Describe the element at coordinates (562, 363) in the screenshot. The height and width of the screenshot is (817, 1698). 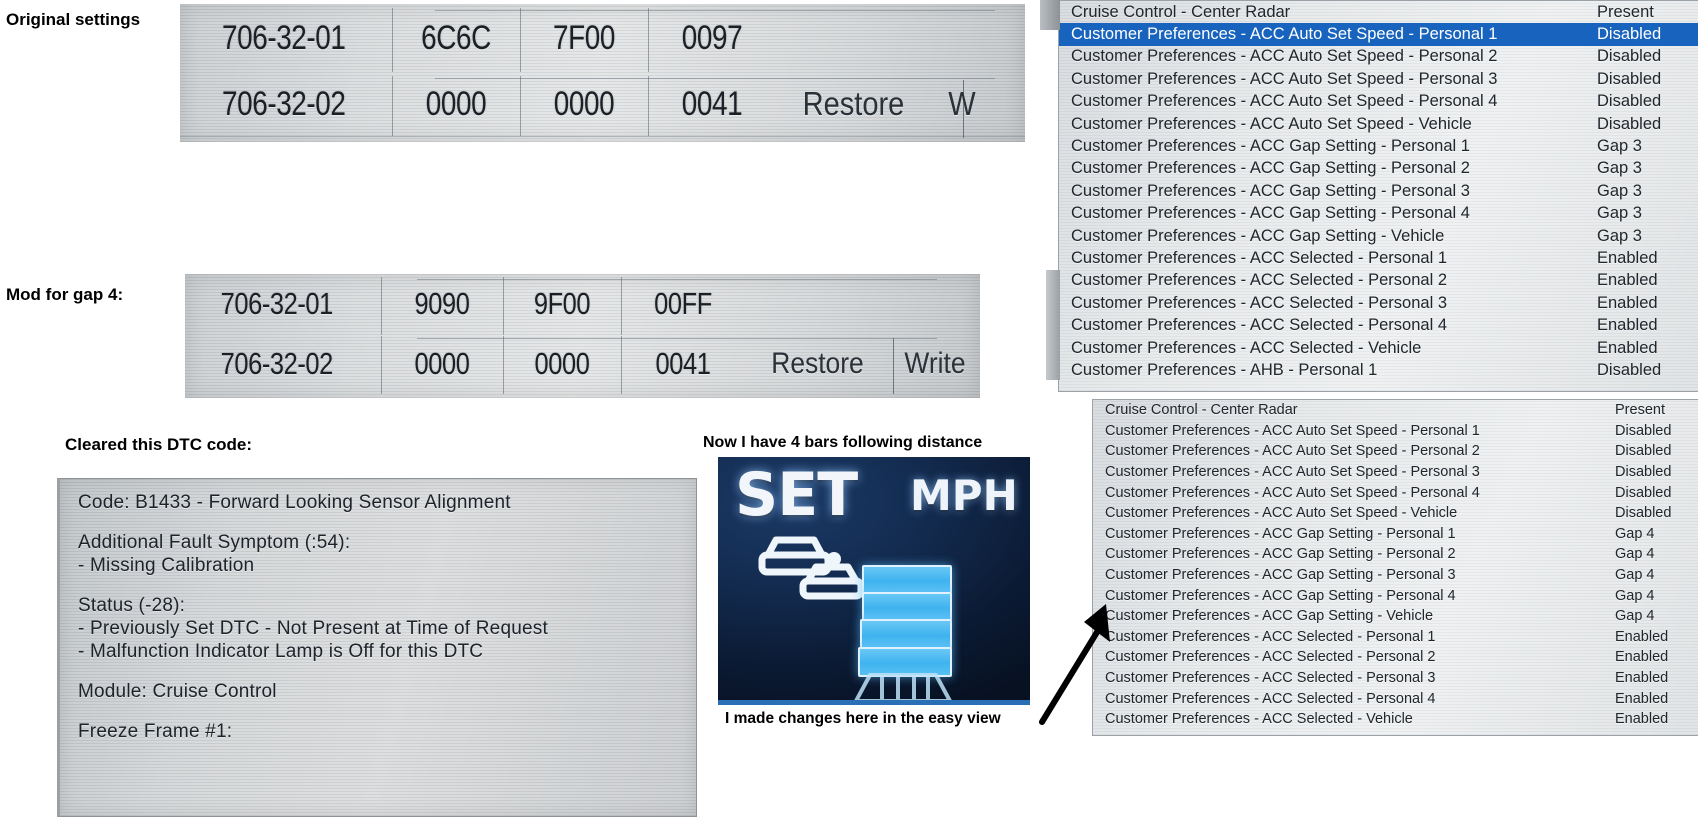
I see `scan-cell-value-2: 0000` at that location.